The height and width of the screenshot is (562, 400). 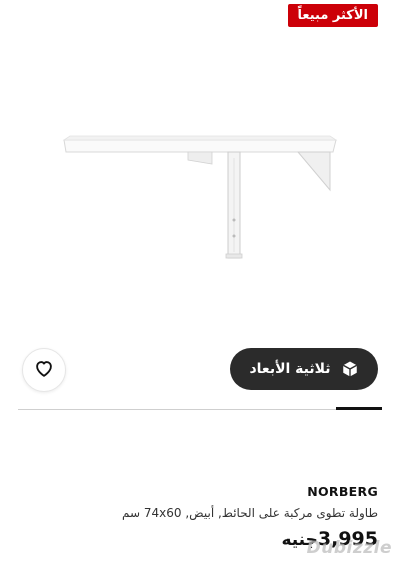 What do you see at coordinates (349, 548) in the screenshot?
I see `dubizzle-watermark: Dubizzle` at bounding box center [349, 548].